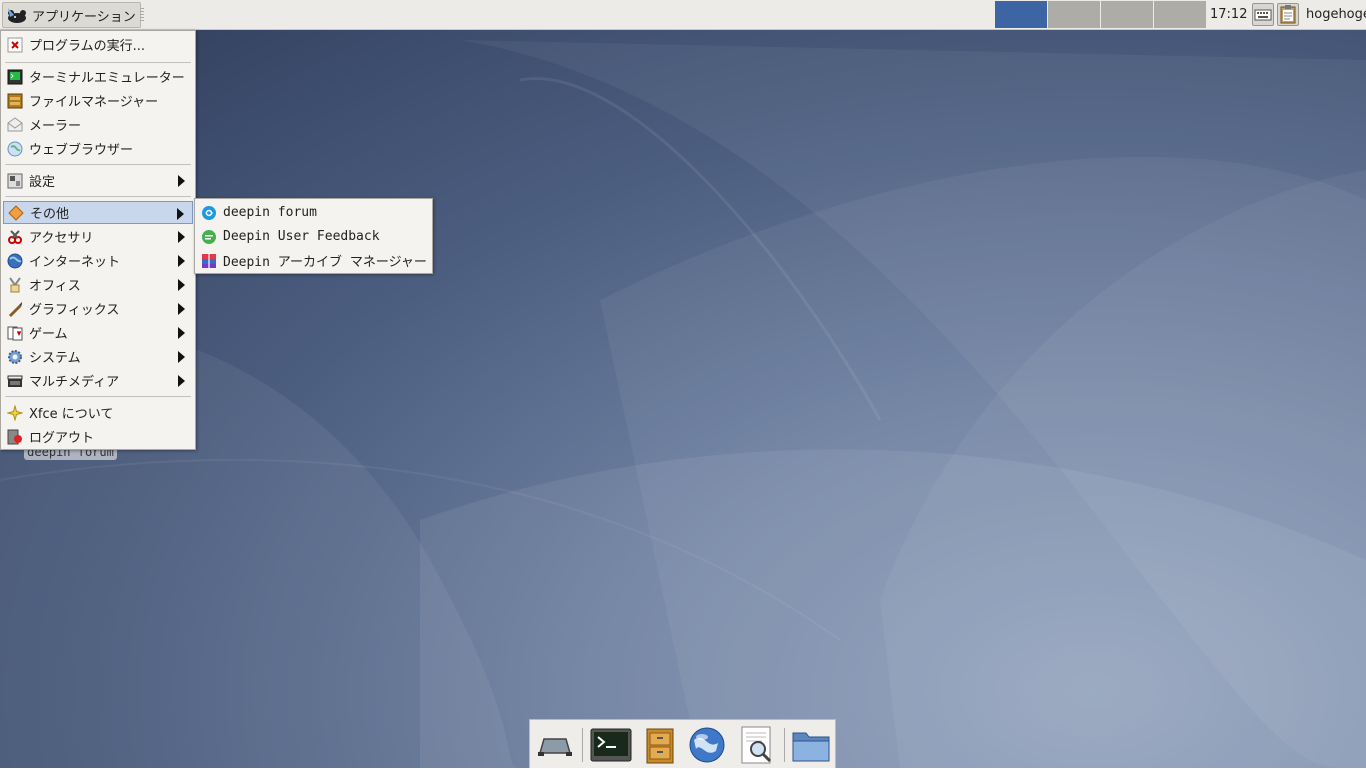 This screenshot has height=769, width=1366. I want to click on menu-item-web-browser: ウェブブラウザー, so click(98, 148).